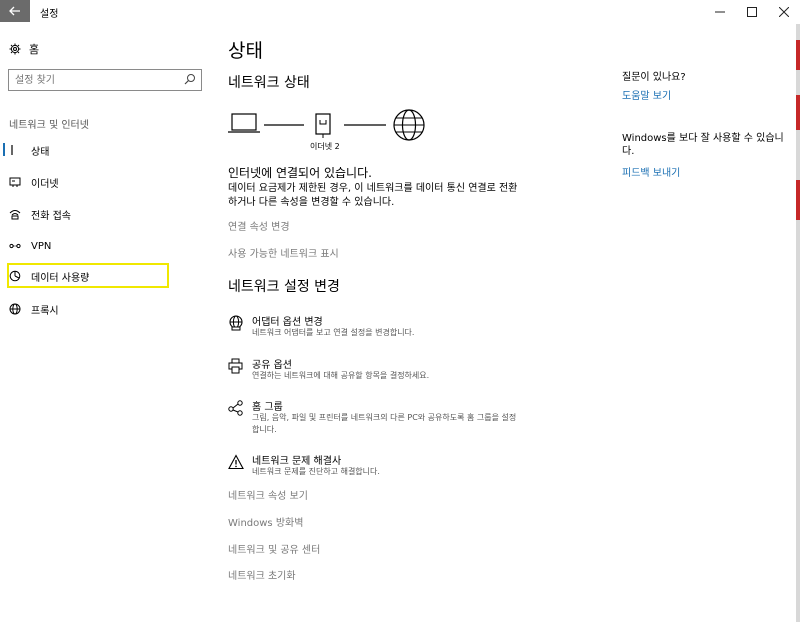 Image resolution: width=800 pixels, height=622 pixels. What do you see at coordinates (34, 49) in the screenshot?
I see `sidebar-home-label: 홈` at bounding box center [34, 49].